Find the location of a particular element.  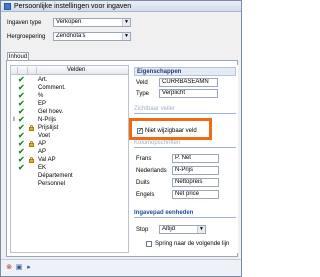

stop-label: Stop is located at coordinates (142, 230).